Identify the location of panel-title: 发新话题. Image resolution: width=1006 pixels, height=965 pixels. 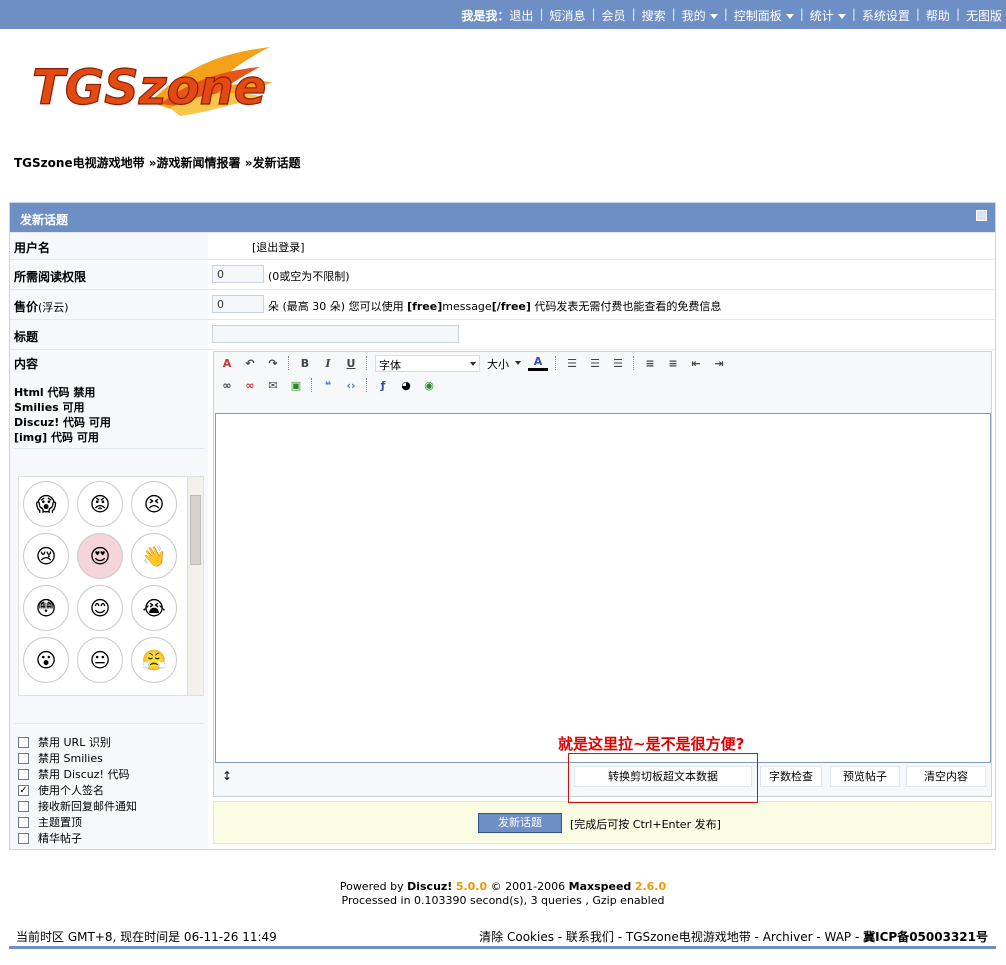
(44, 220).